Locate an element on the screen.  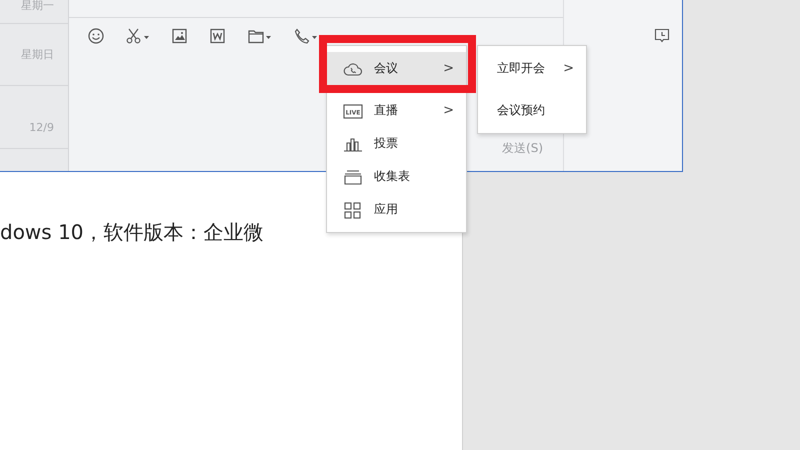
menu-item: 会议 > is located at coordinates (396, 68).